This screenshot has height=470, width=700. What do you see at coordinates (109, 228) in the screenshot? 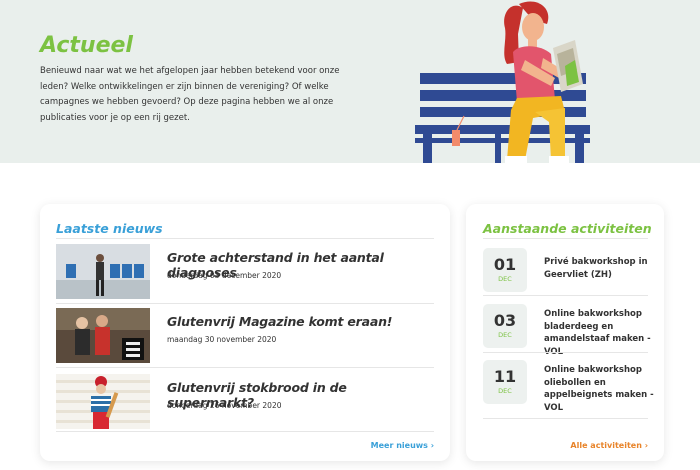
I see `latest-news-title: Laatste nieuws` at bounding box center [109, 228].